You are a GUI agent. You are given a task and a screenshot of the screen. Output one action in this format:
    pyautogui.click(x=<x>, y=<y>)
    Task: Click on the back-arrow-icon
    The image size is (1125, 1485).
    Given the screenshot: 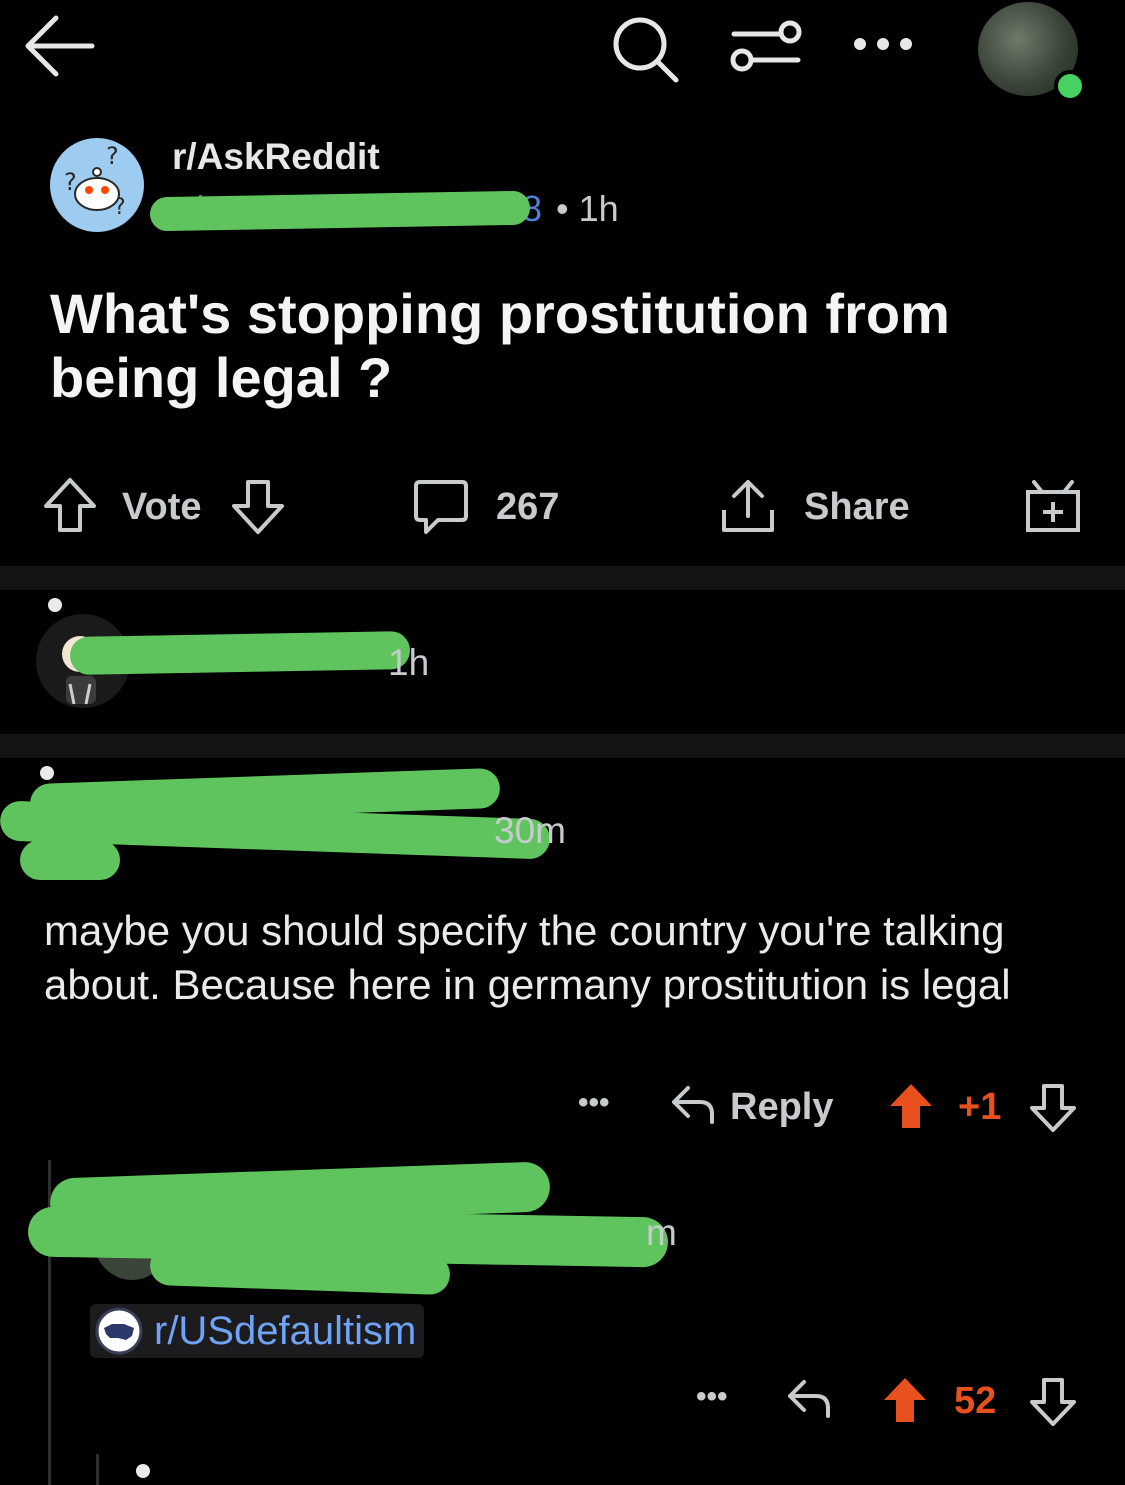 What is the action you would take?
    pyautogui.click(x=60, y=46)
    